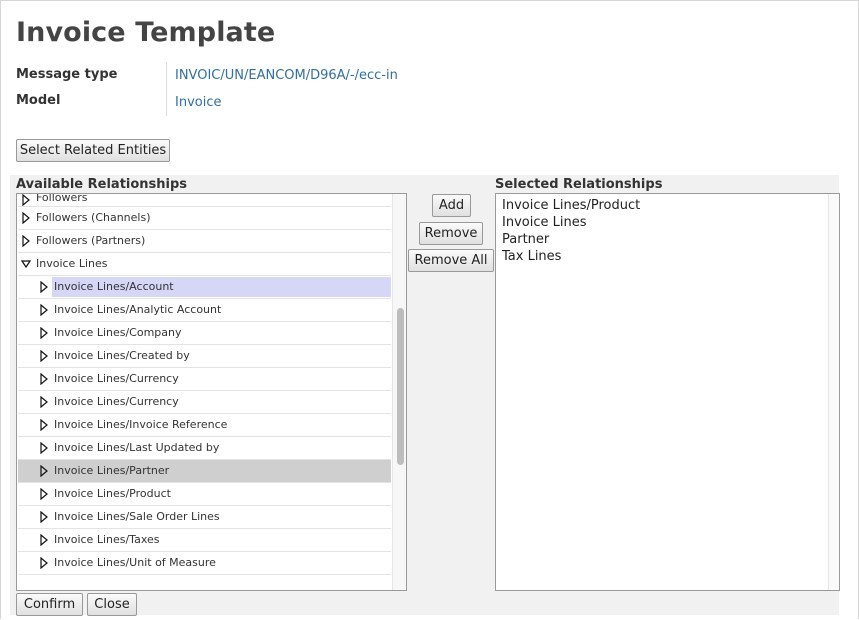 This screenshot has width=859, height=620. Describe the element at coordinates (286, 75) in the screenshot. I see `message-type-value: INVOIC/UN/EANCOM/D96A/-/ecc-in` at that location.